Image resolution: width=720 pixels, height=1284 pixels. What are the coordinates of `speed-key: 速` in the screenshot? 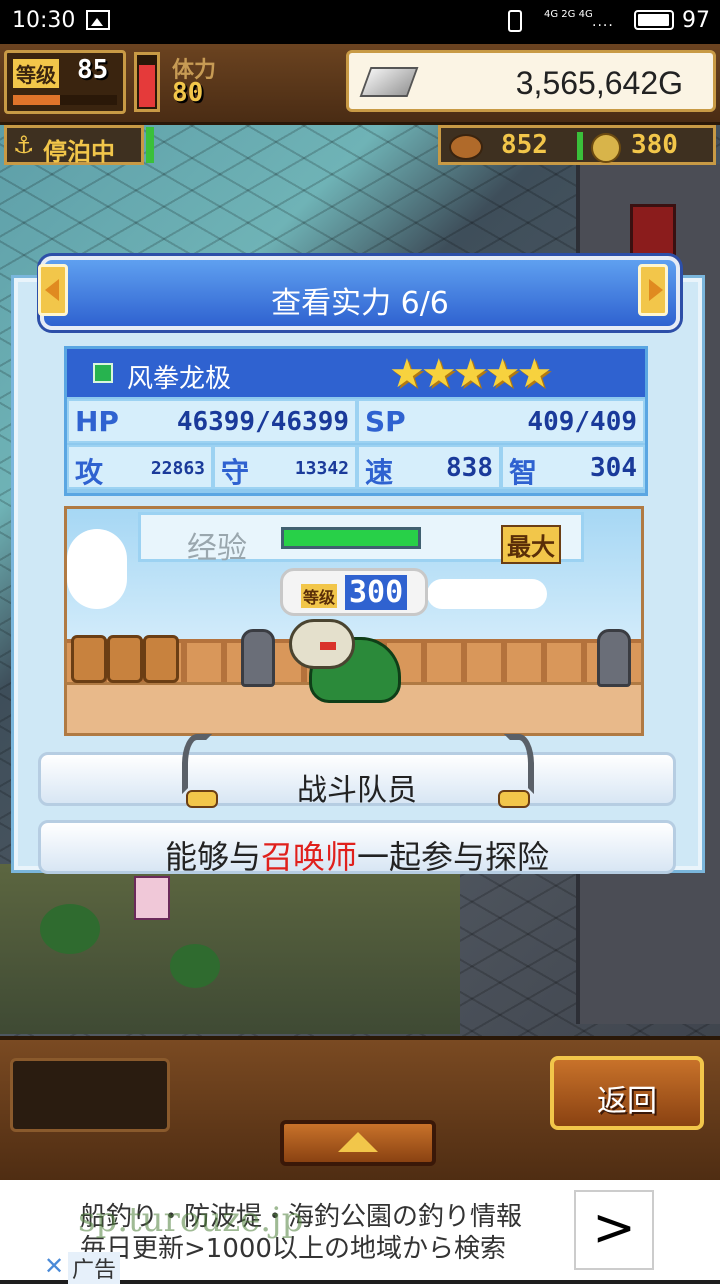 It's located at (379, 472).